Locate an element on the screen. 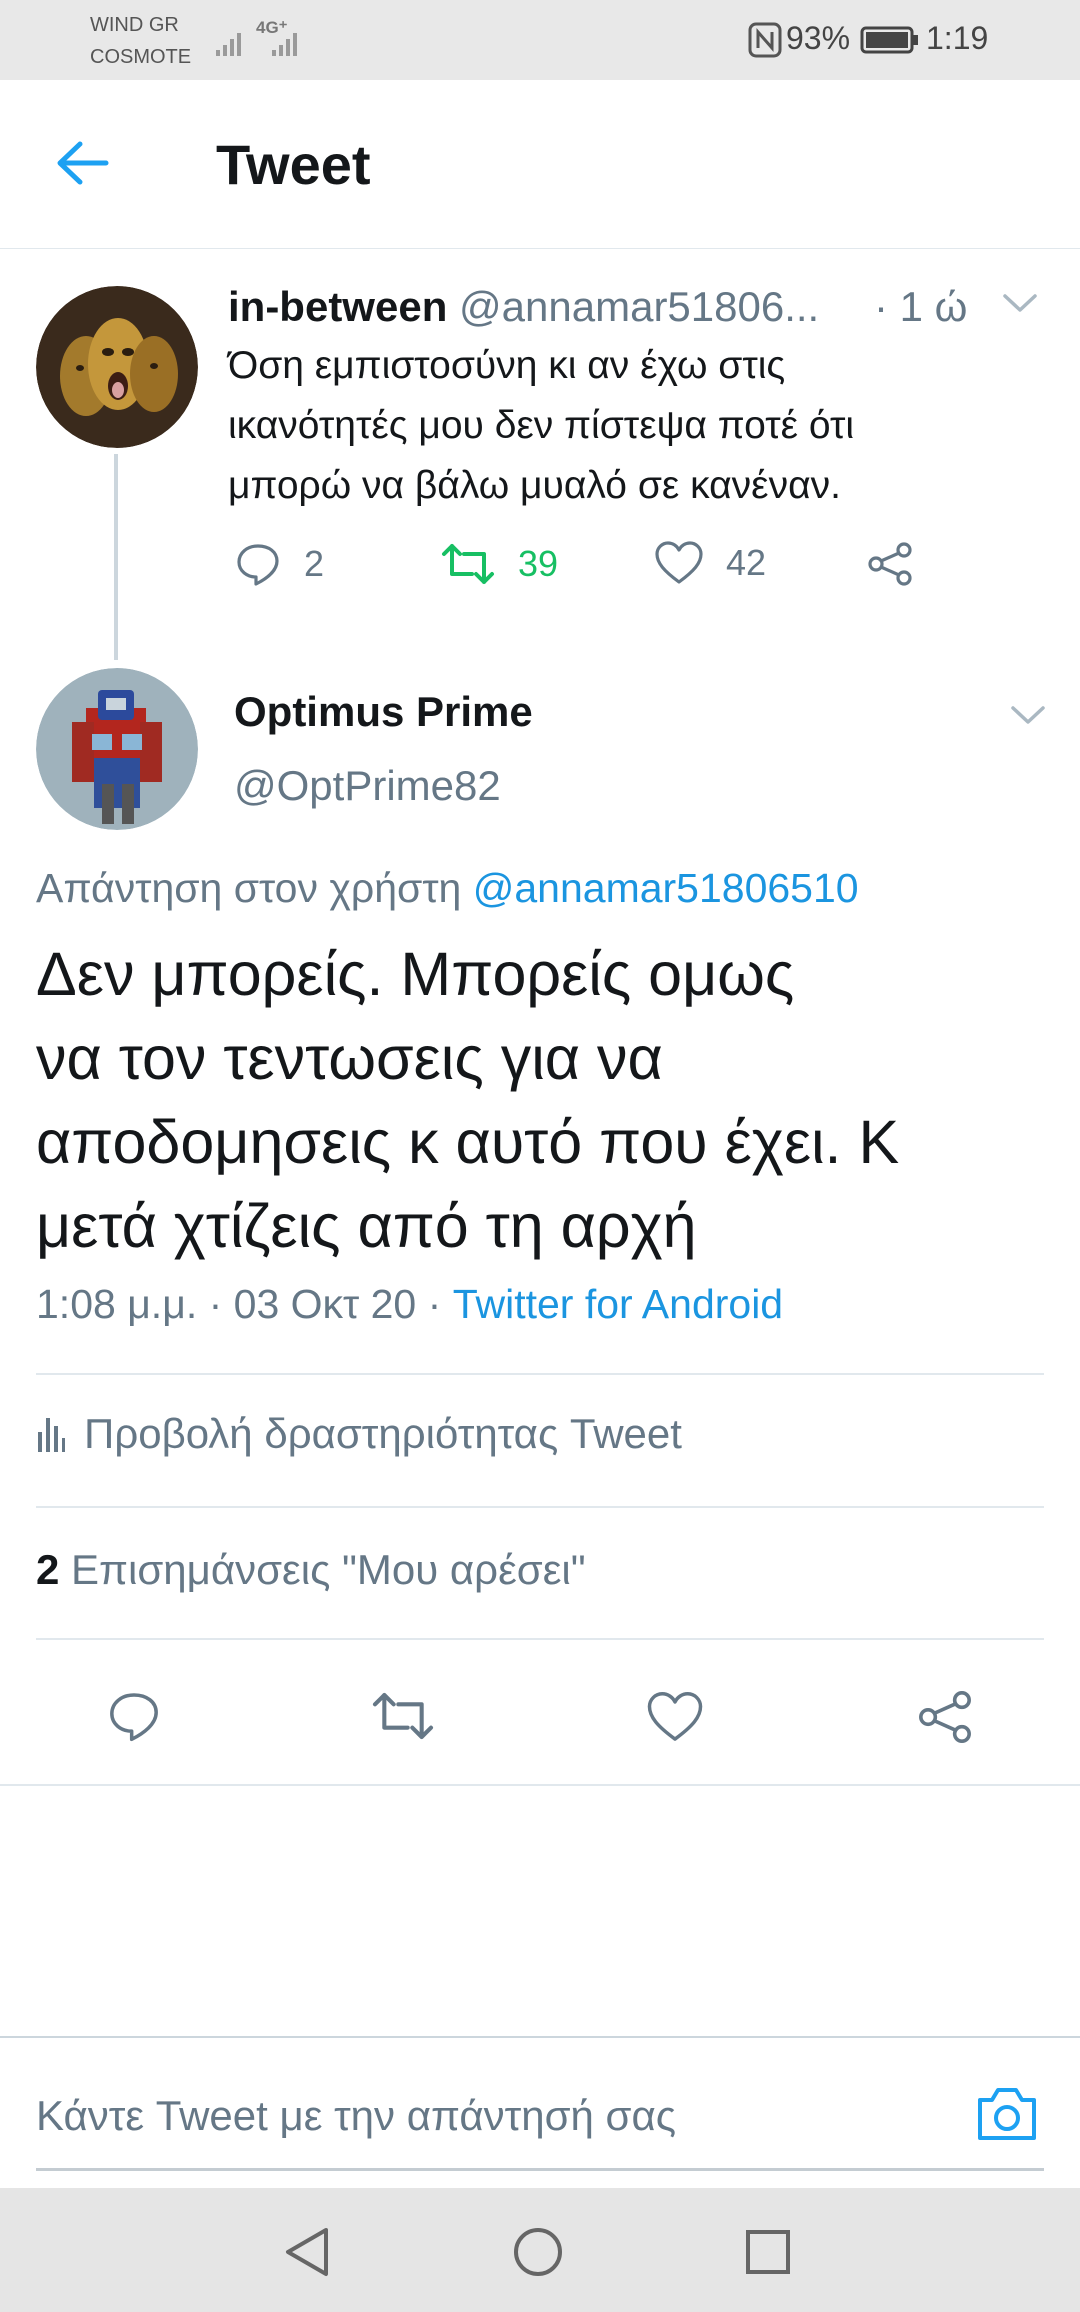 The height and width of the screenshot is (2312, 1080). app-header: Tweet is located at coordinates (540, 164).